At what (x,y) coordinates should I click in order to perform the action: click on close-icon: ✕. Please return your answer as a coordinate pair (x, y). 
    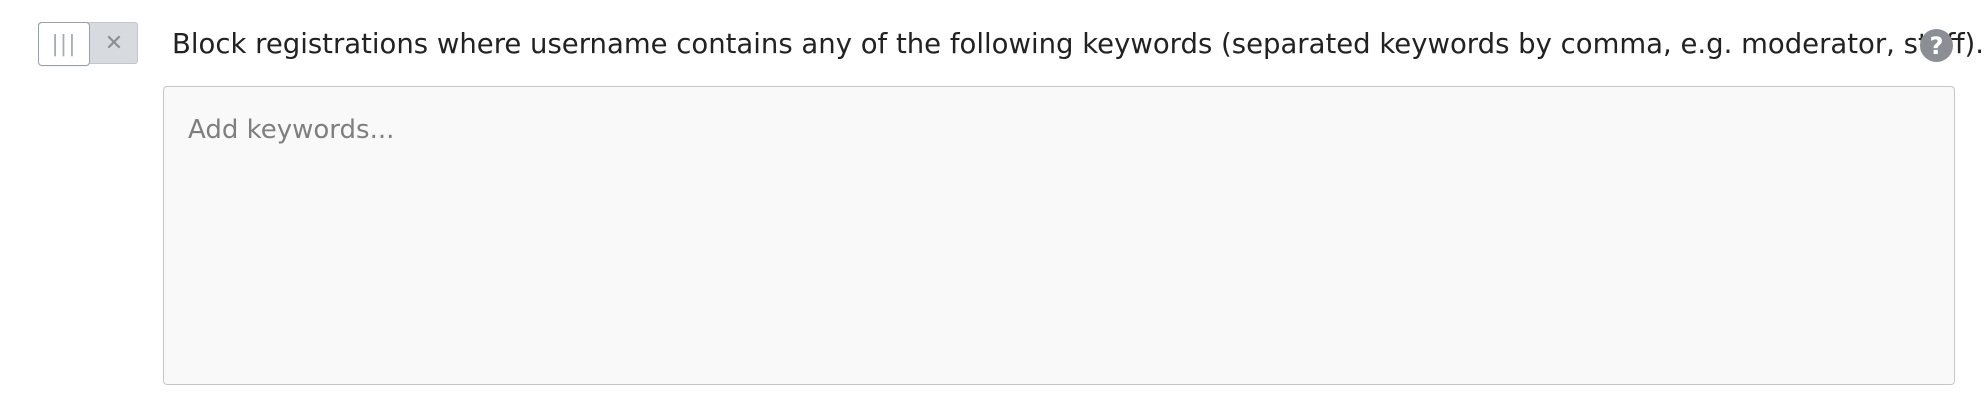
    Looking at the image, I should click on (114, 43).